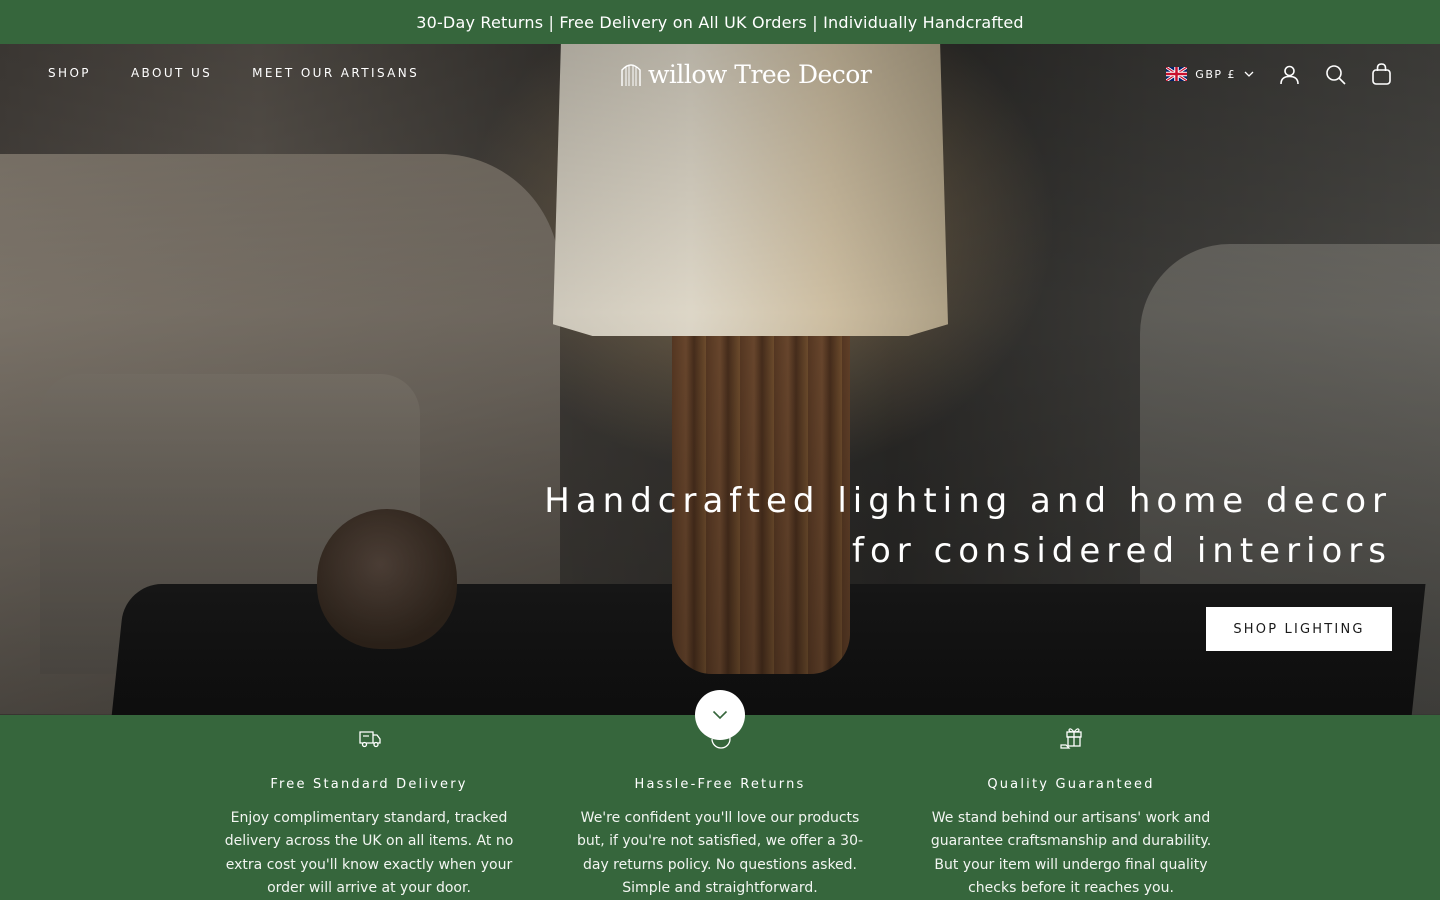 Image resolution: width=1440 pixels, height=900 pixels. I want to click on feature-title: Quality Guaranteed, so click(1071, 784).